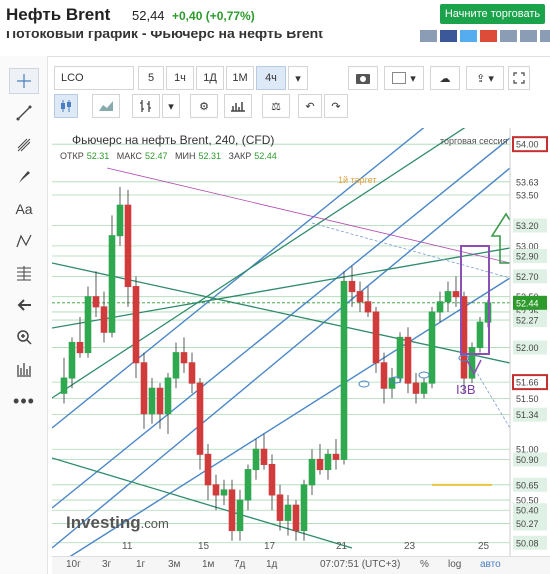 The width and height of the screenshot is (550, 574). Describe the element at coordinates (72, 156) in the screenshot. I see `open-label: ОТКР` at that location.